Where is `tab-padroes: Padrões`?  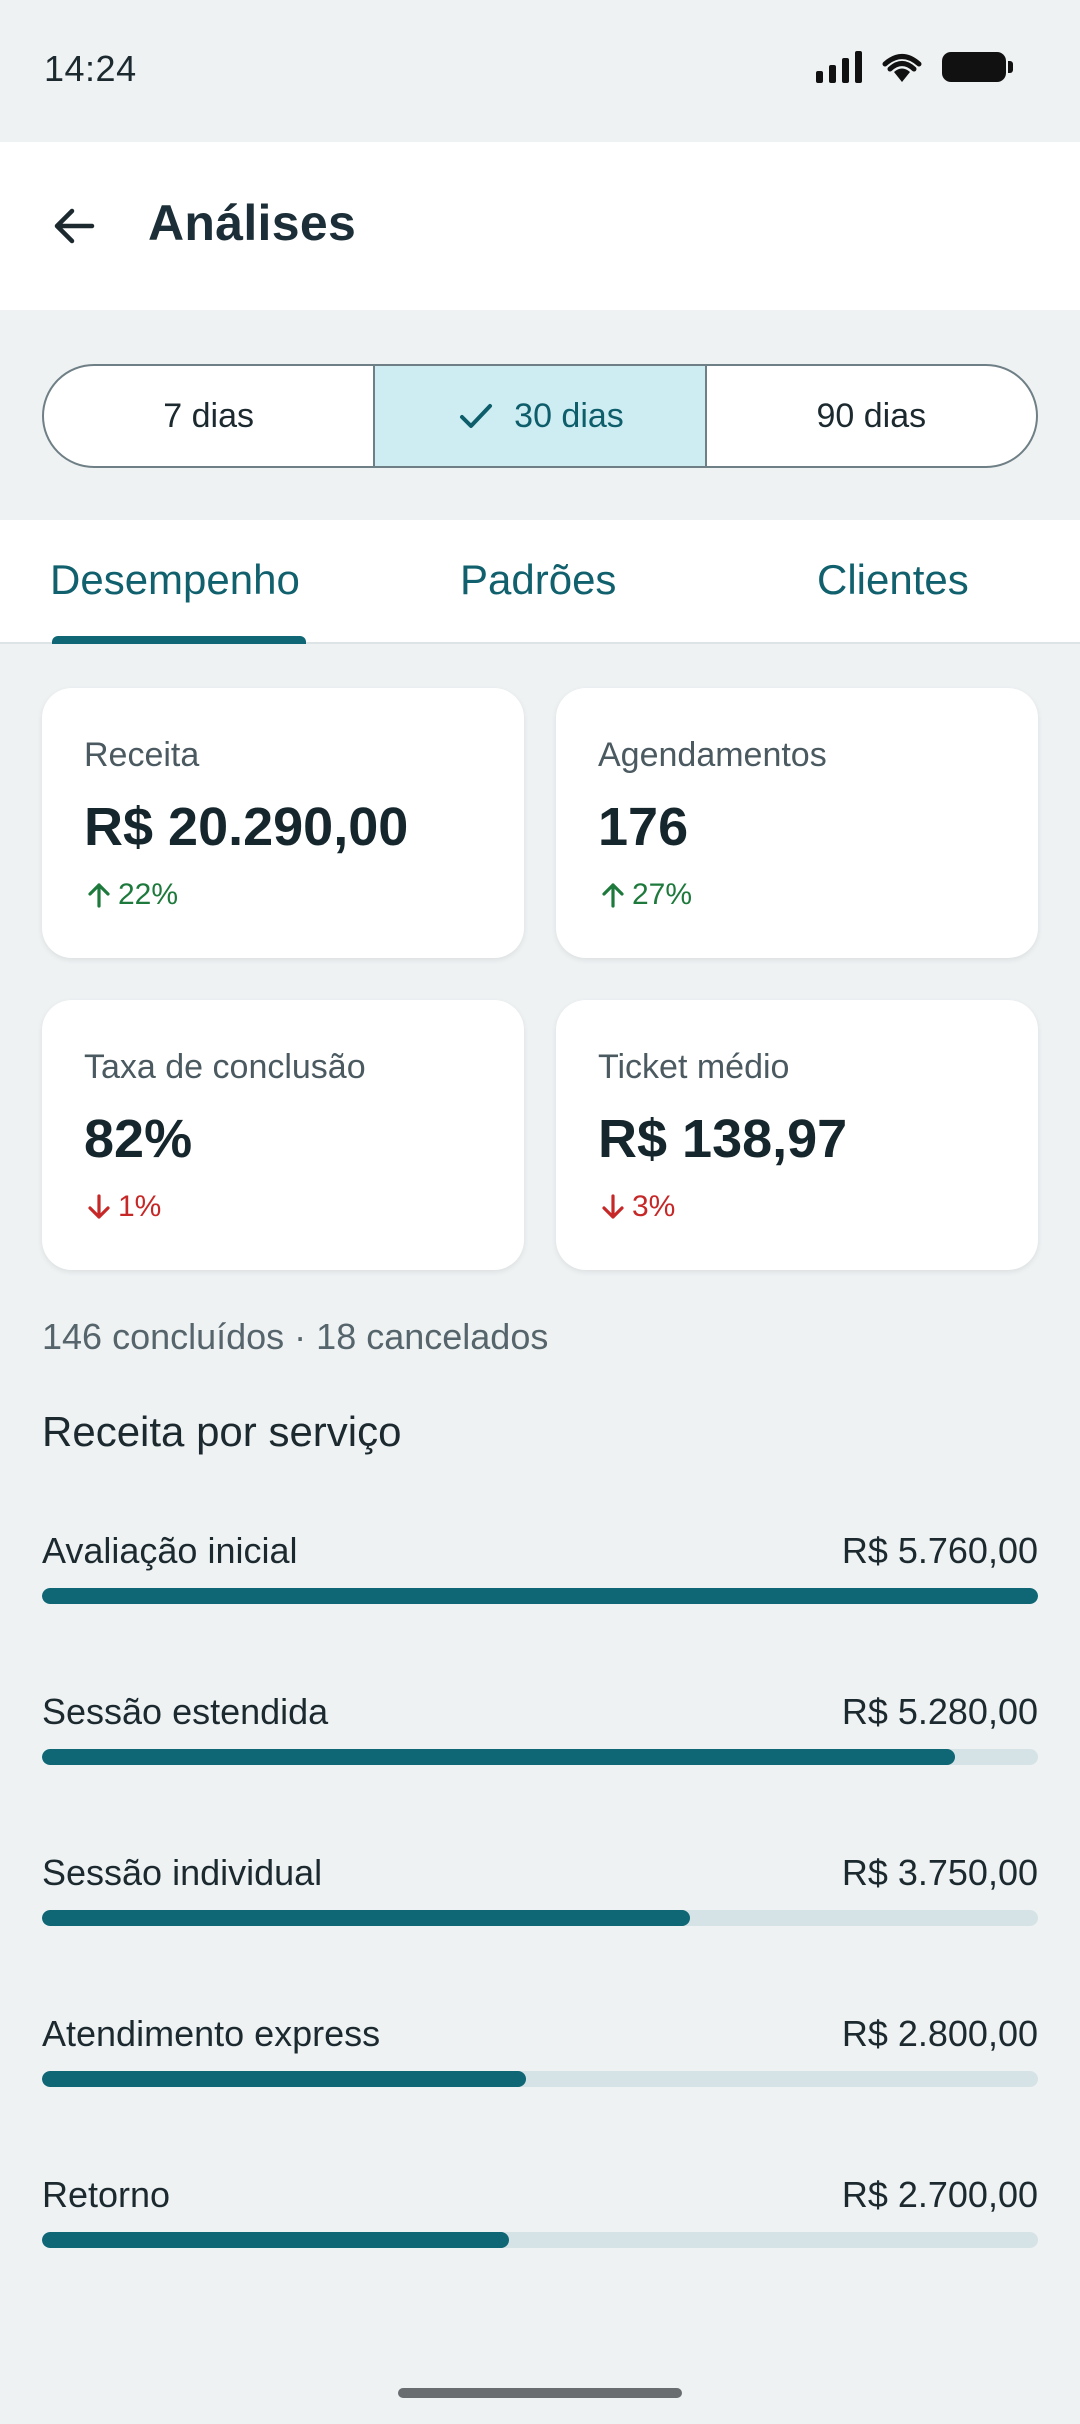 tab-padroes: Padrões is located at coordinates (538, 580).